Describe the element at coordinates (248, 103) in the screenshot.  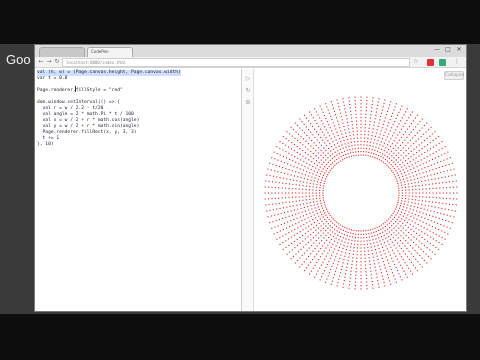
I see `settings-icon: ⚙` at that location.